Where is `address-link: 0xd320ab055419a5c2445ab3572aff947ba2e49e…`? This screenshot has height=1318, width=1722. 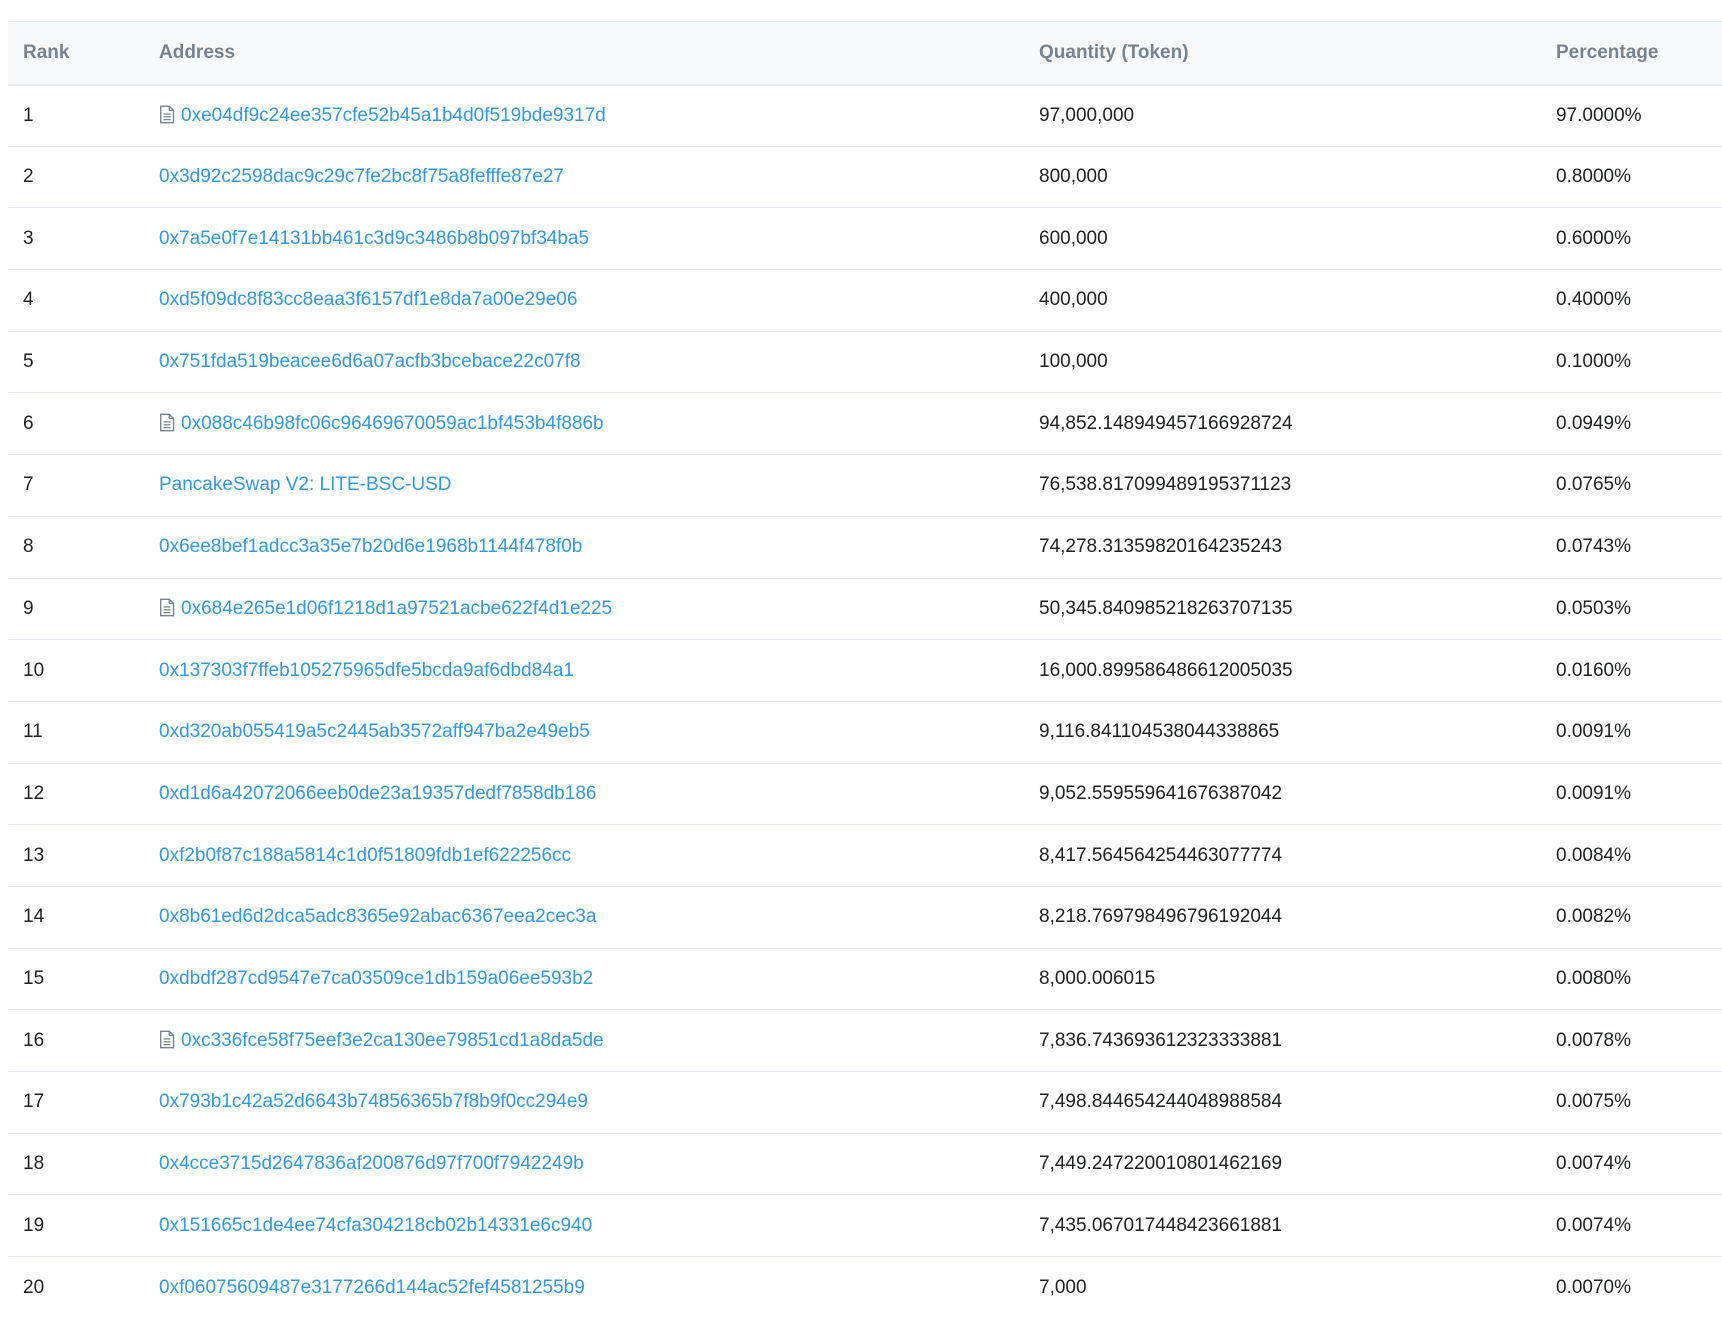
address-link: 0xd320ab055419a5c2445ab3572aff947ba2e49e… is located at coordinates (374, 731).